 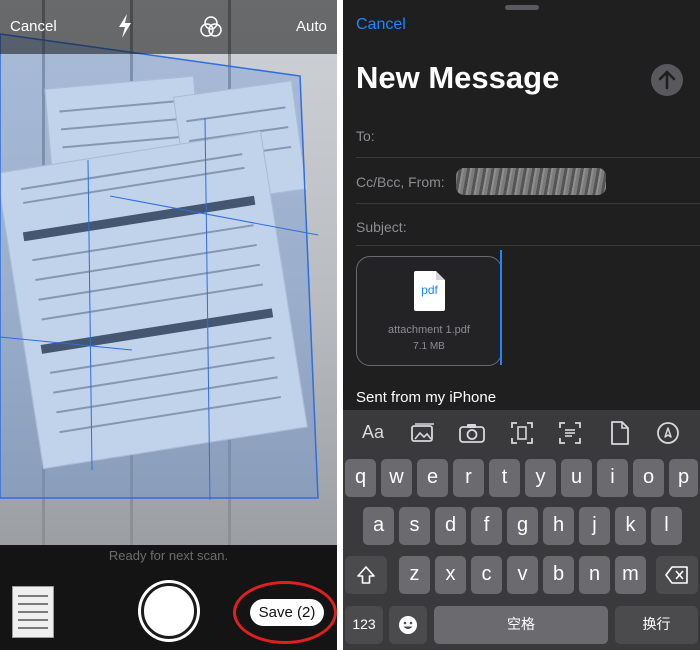 What do you see at coordinates (683, 478) in the screenshot?
I see `key-p: p` at bounding box center [683, 478].